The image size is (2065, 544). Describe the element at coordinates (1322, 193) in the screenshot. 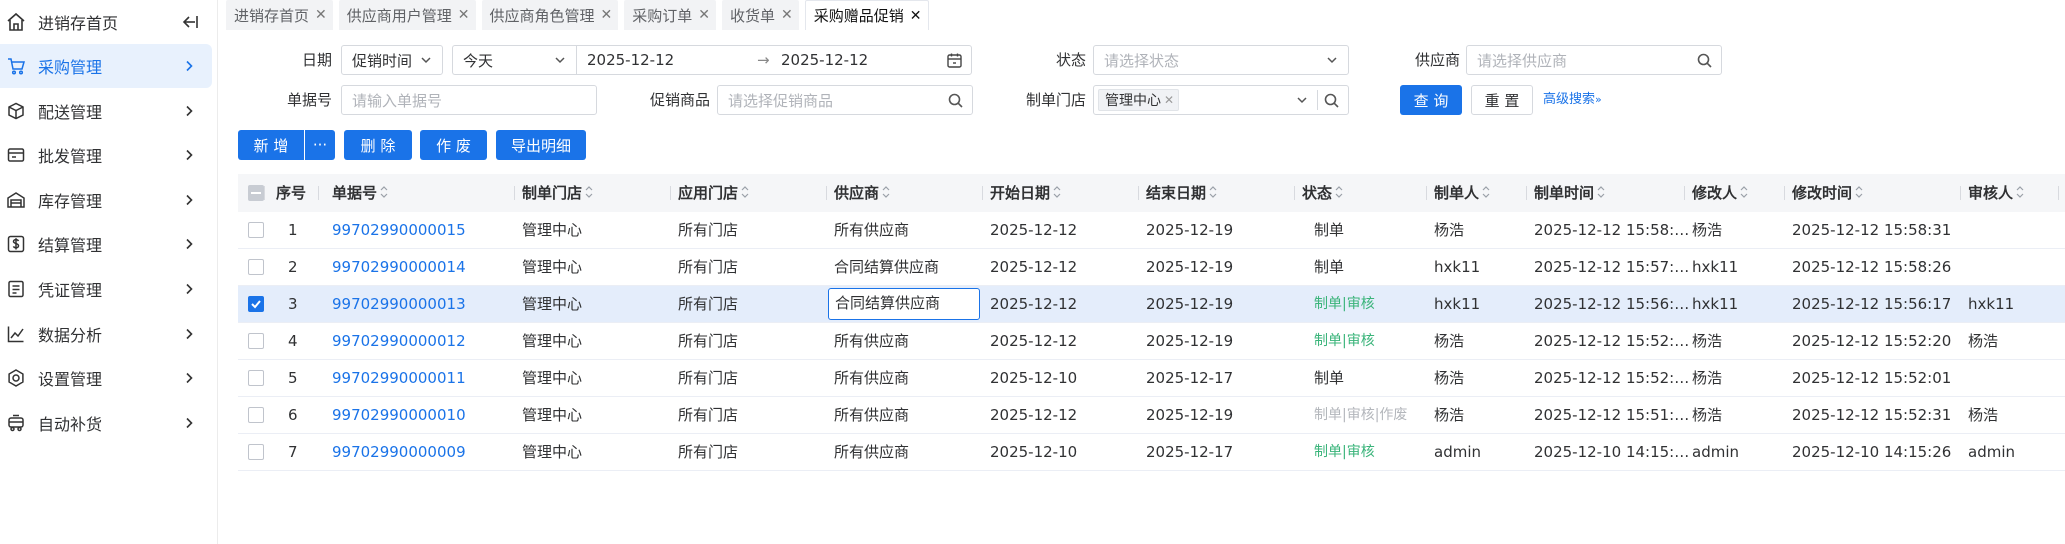

I see `column-header-status: 状态` at that location.